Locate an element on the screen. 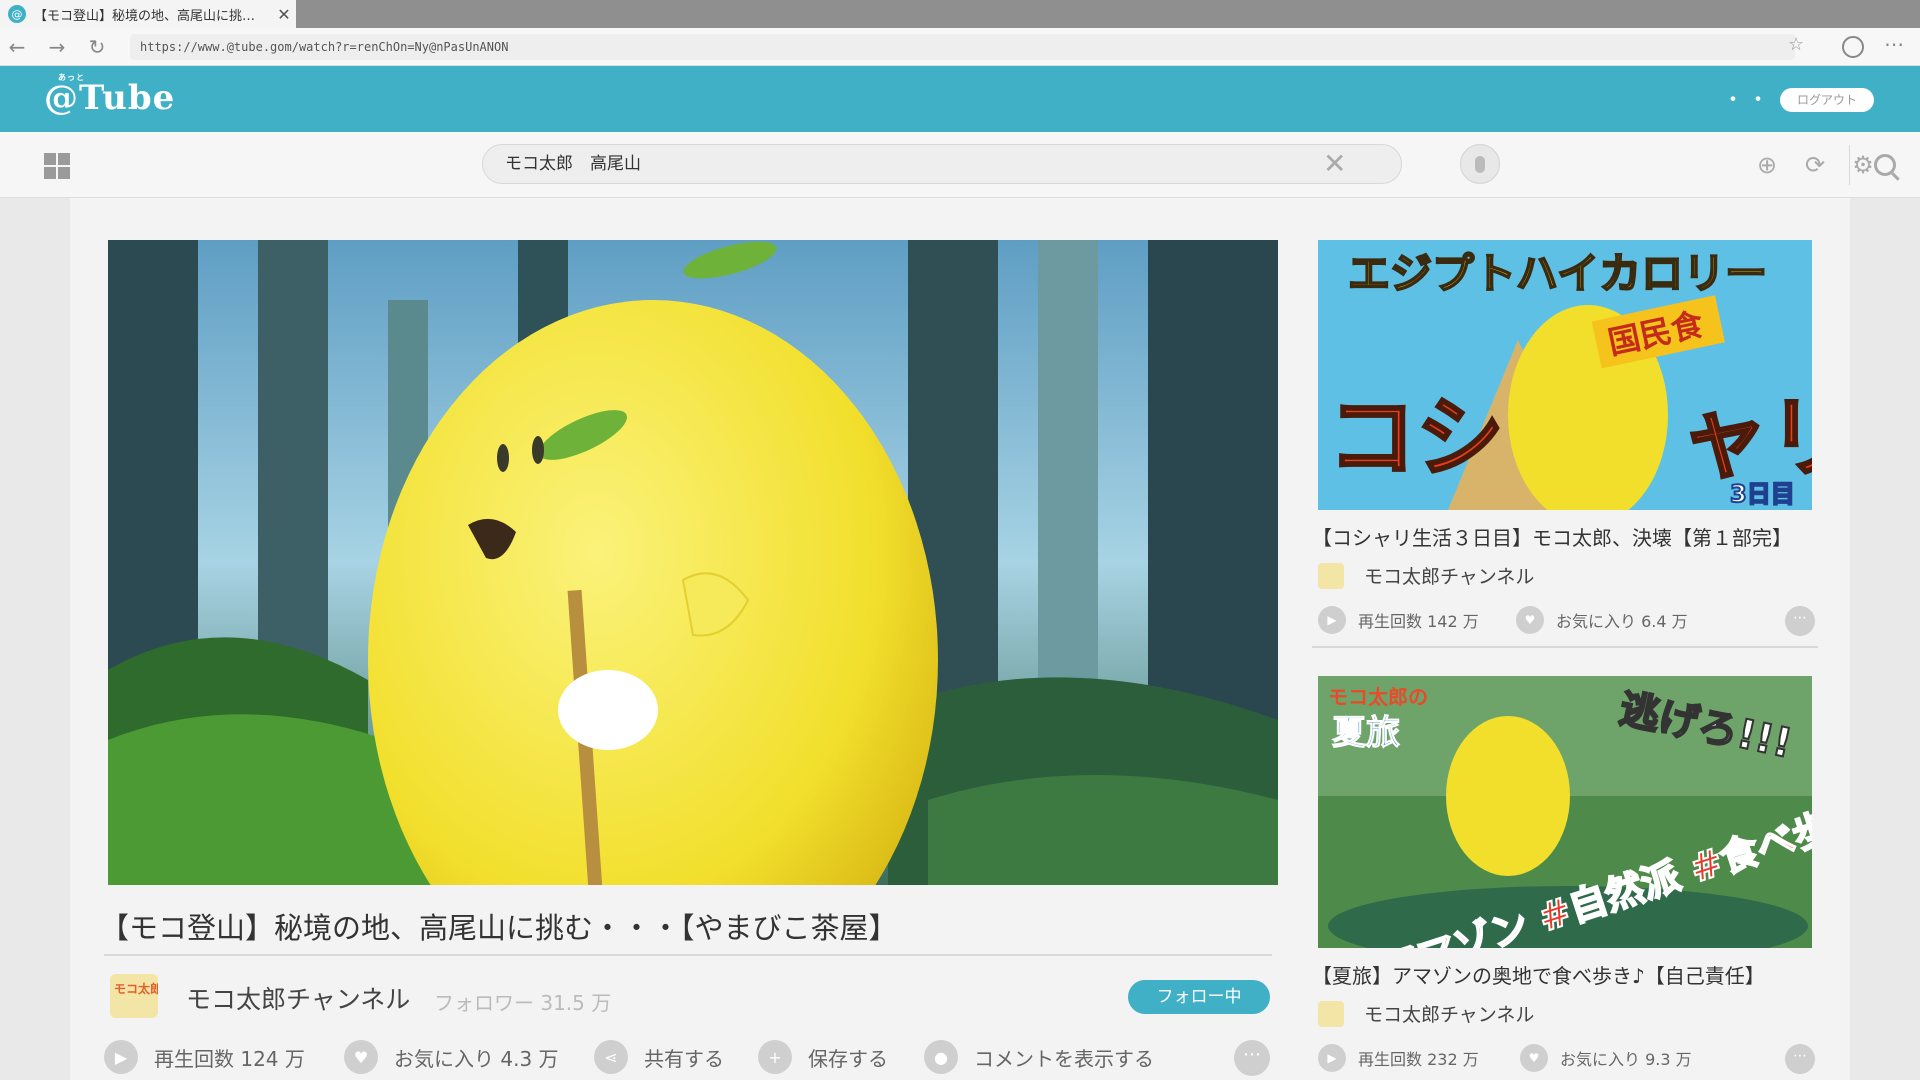 The image size is (1920, 1080). search-icon is located at coordinates (1884, 165).